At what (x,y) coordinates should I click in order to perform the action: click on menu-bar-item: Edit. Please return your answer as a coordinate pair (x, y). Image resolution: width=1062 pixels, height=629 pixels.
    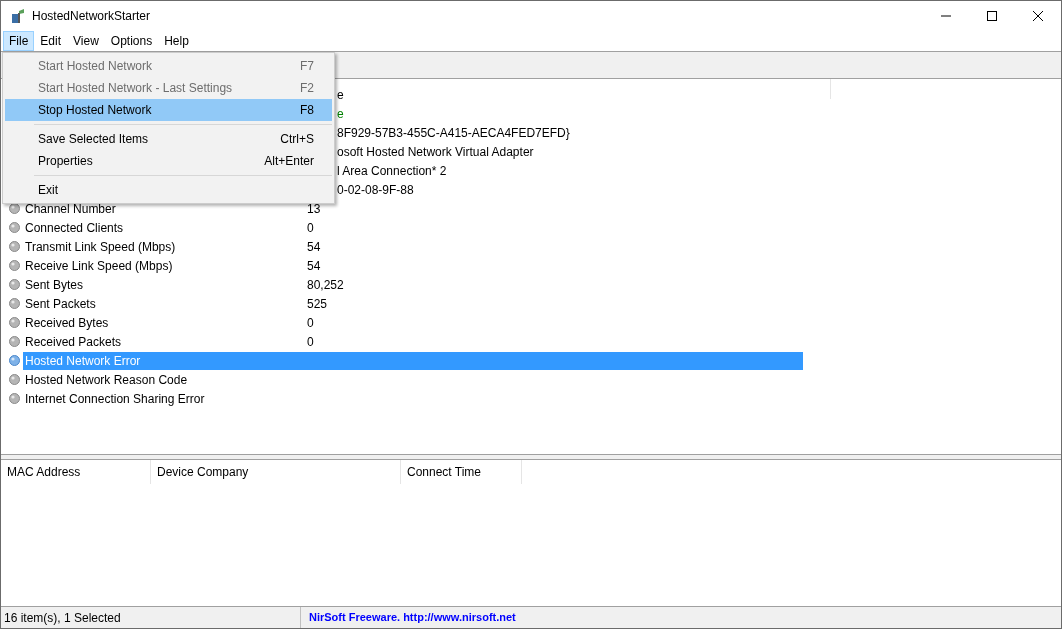
    Looking at the image, I should click on (51, 41).